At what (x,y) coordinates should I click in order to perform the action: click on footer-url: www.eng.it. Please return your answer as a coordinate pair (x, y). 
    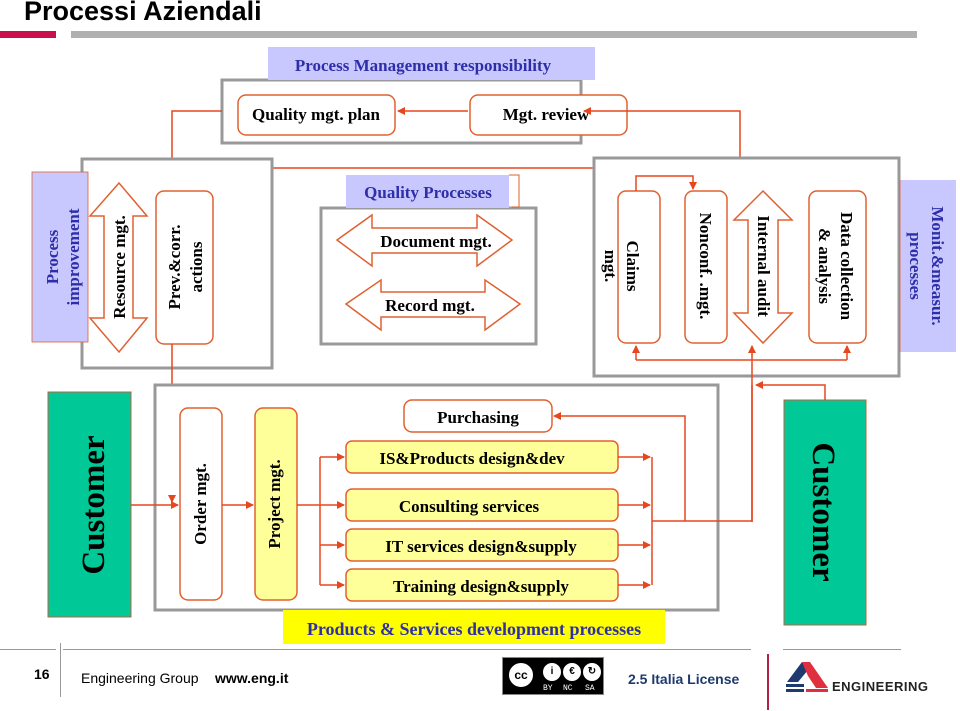
    Looking at the image, I should click on (251, 678).